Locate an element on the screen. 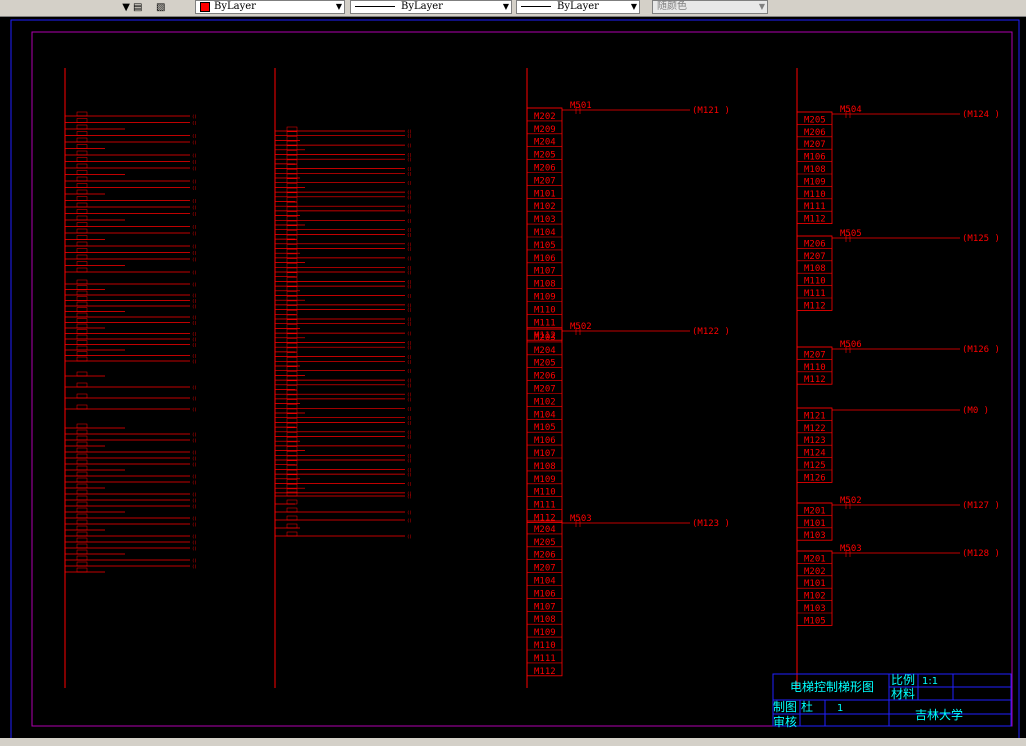  layer-dropdown-arrow-icon: ▼ is located at coordinates (65, 7).